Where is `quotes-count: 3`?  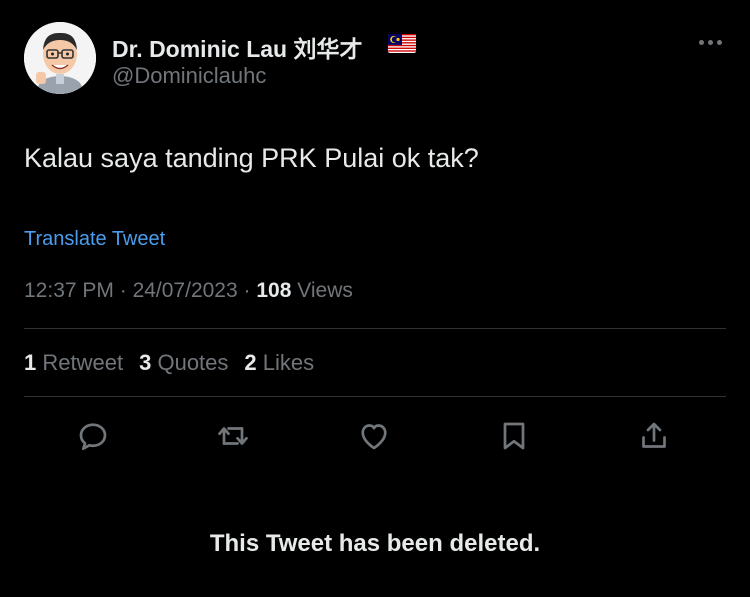 quotes-count: 3 is located at coordinates (145, 362).